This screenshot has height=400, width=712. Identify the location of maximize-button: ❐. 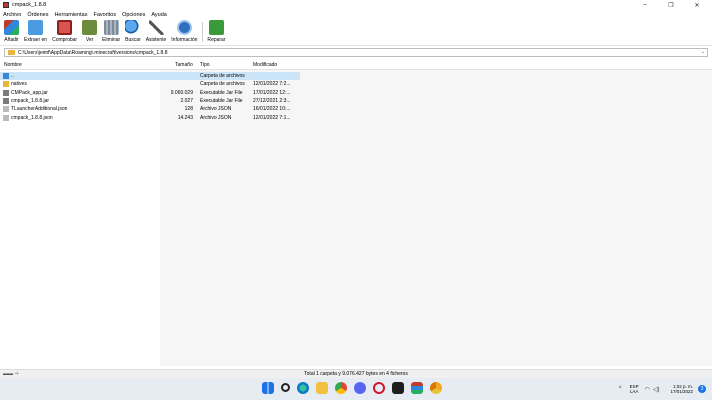
(671, 5).